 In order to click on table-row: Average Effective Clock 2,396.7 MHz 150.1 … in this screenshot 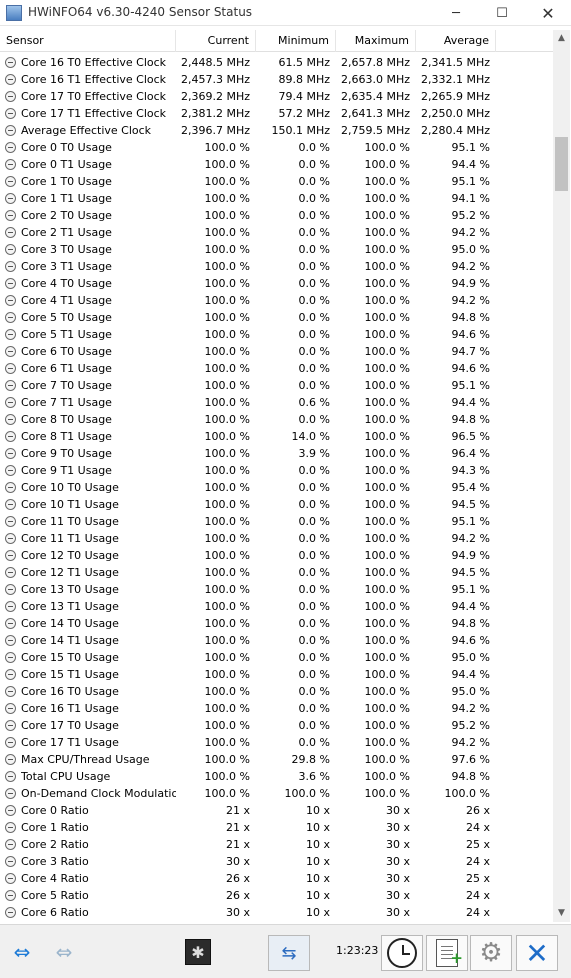, I will do `click(276, 130)`.